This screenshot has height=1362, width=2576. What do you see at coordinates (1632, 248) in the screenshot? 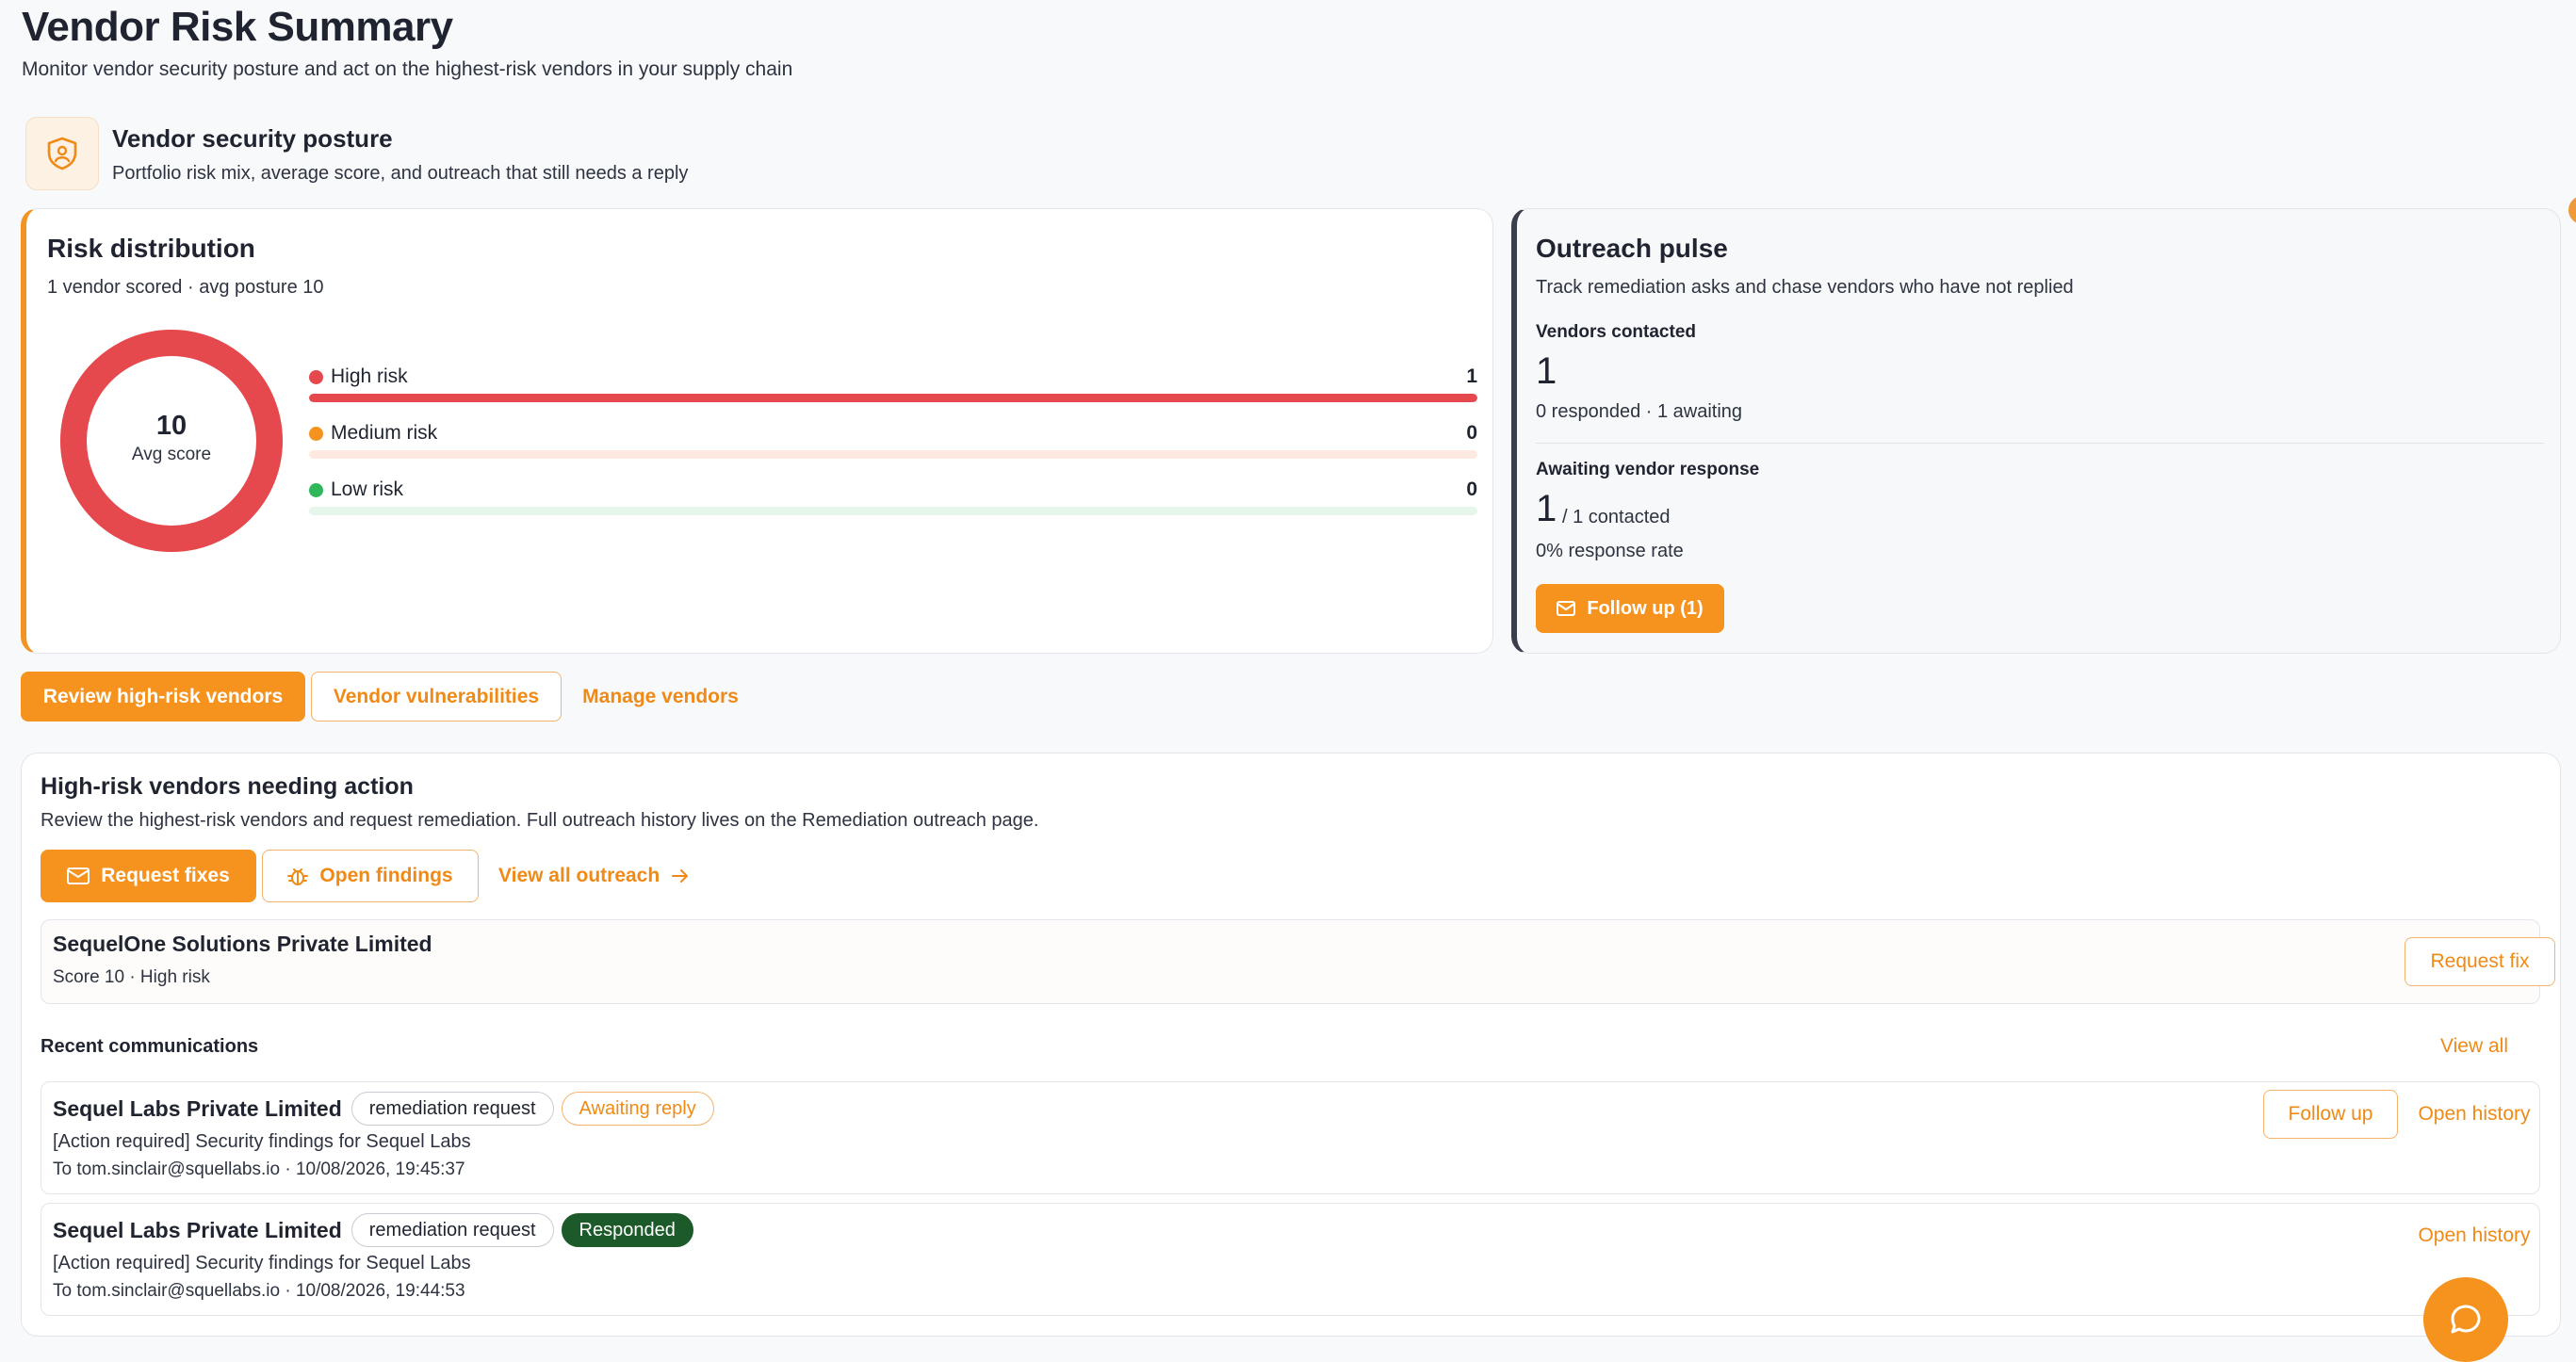
I see `pulse-card-title: Outreach pulse` at bounding box center [1632, 248].